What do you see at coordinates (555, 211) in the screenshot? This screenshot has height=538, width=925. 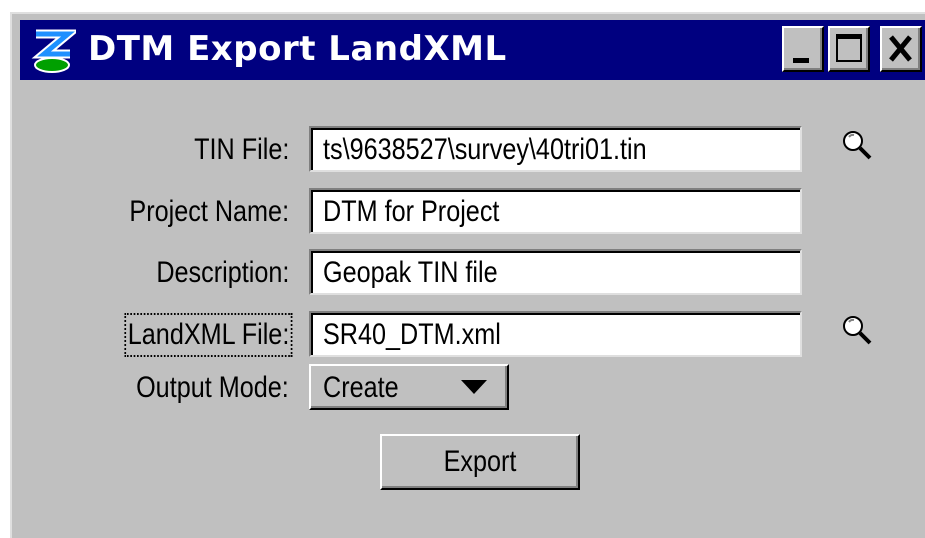 I see `project-name-input: DTM for Project` at bounding box center [555, 211].